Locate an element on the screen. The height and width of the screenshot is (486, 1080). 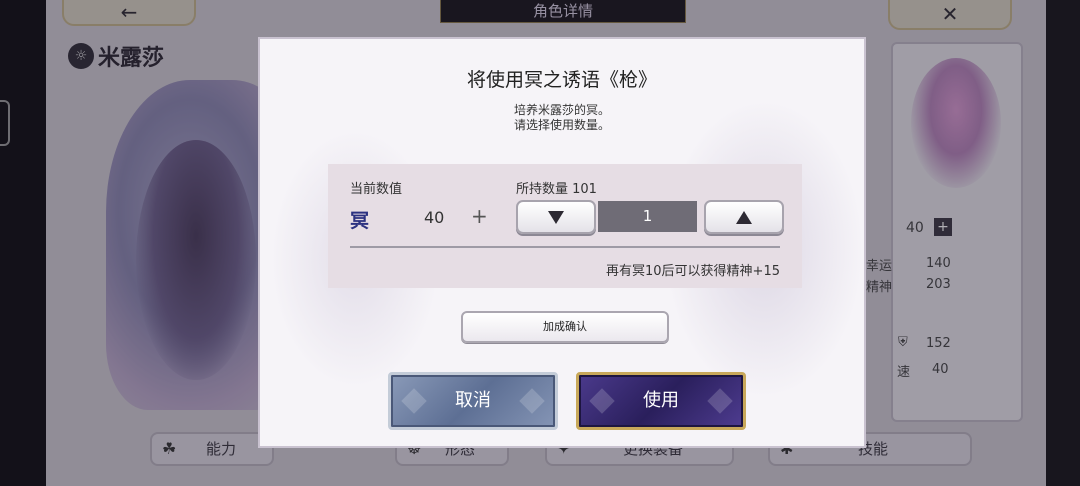
cancel-button: 取消 is located at coordinates (473, 401).